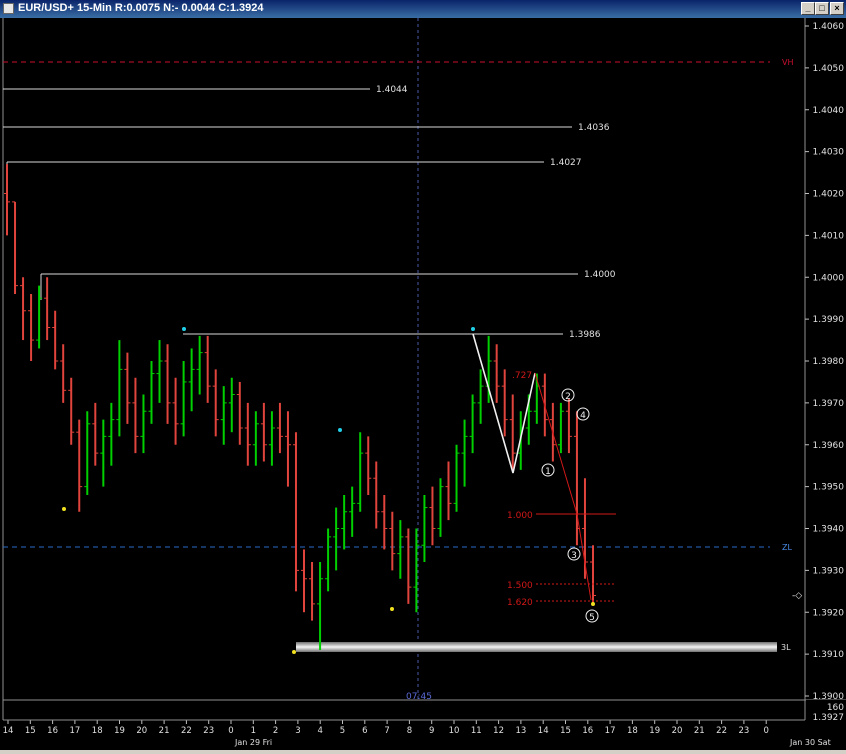 Image resolution: width=846 pixels, height=754 pixels. I want to click on time-tick-label: 3, so click(297, 731).